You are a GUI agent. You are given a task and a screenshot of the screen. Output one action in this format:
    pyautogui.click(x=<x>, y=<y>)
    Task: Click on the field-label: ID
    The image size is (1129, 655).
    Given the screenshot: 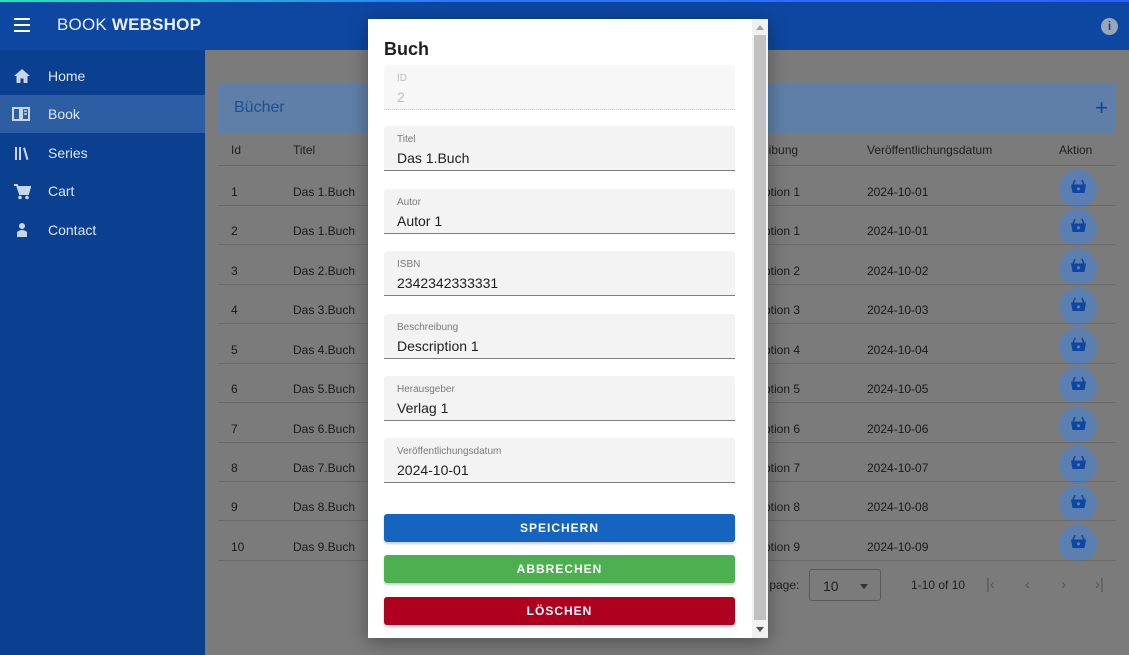 What is the action you would take?
    pyautogui.click(x=402, y=78)
    